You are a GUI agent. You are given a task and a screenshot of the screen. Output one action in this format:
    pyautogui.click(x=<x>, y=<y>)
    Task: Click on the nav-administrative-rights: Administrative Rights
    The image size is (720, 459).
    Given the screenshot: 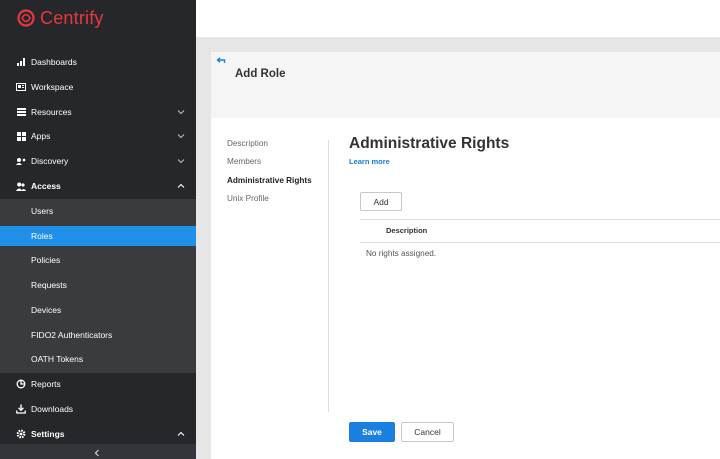 What is the action you would take?
    pyautogui.click(x=269, y=180)
    